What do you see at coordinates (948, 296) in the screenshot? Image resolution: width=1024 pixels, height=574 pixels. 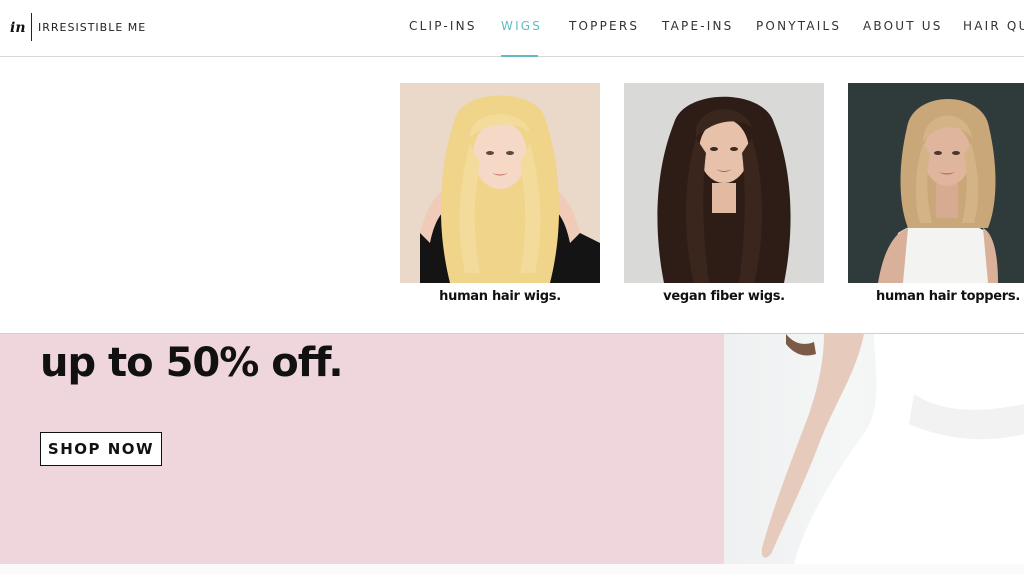 I see `menu-card-caption: human hair toppers.` at bounding box center [948, 296].